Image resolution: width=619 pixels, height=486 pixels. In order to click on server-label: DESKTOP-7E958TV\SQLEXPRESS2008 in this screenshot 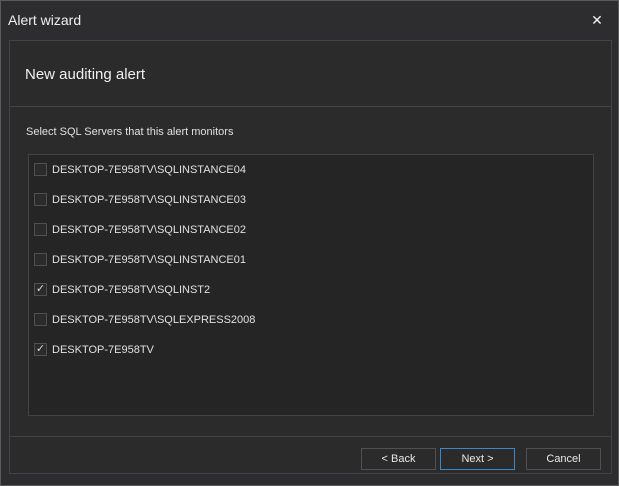, I will do `click(154, 320)`.